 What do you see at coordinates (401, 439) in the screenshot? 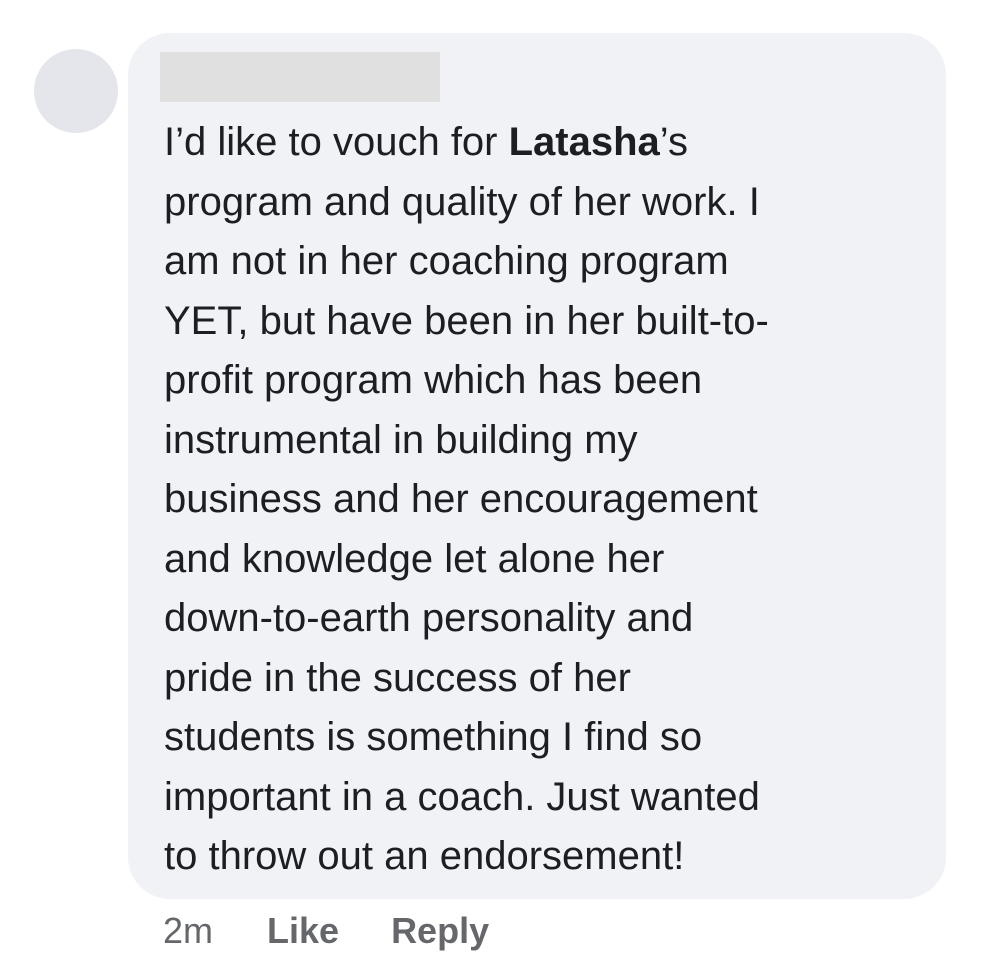
I see `comment-line: instrumental in building my` at bounding box center [401, 439].